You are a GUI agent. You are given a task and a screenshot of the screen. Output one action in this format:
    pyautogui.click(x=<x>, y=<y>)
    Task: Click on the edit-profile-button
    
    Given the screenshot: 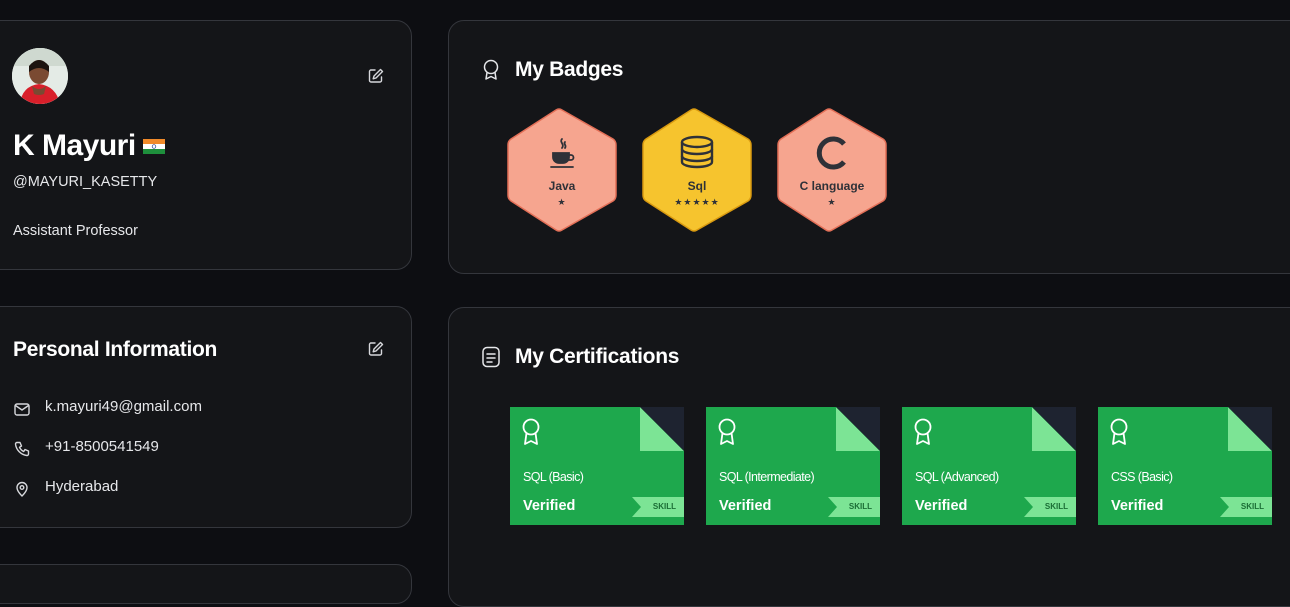 What is the action you would take?
    pyautogui.click(x=376, y=78)
    